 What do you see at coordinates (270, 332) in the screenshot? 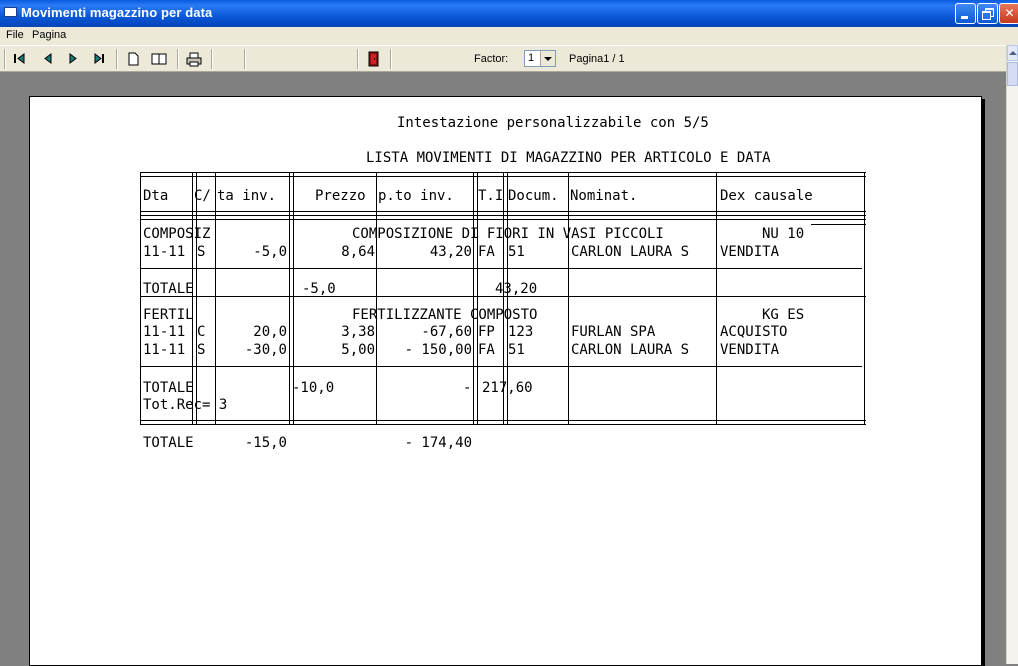
I see `row-qty: 20,0` at bounding box center [270, 332].